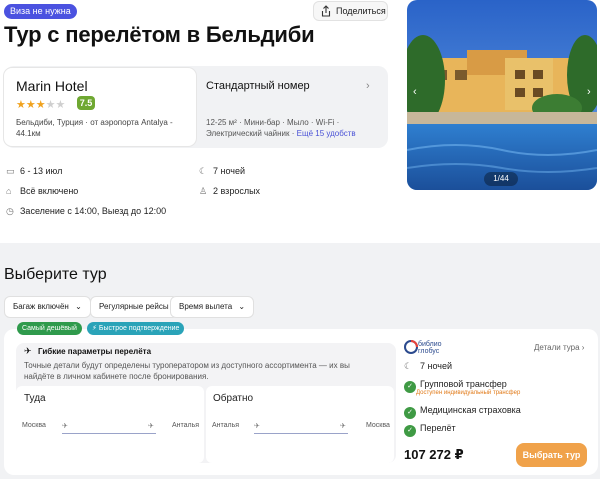 This screenshot has width=600, height=479. I want to click on trip-guests: ♙ 2 взрослых, so click(229, 191).